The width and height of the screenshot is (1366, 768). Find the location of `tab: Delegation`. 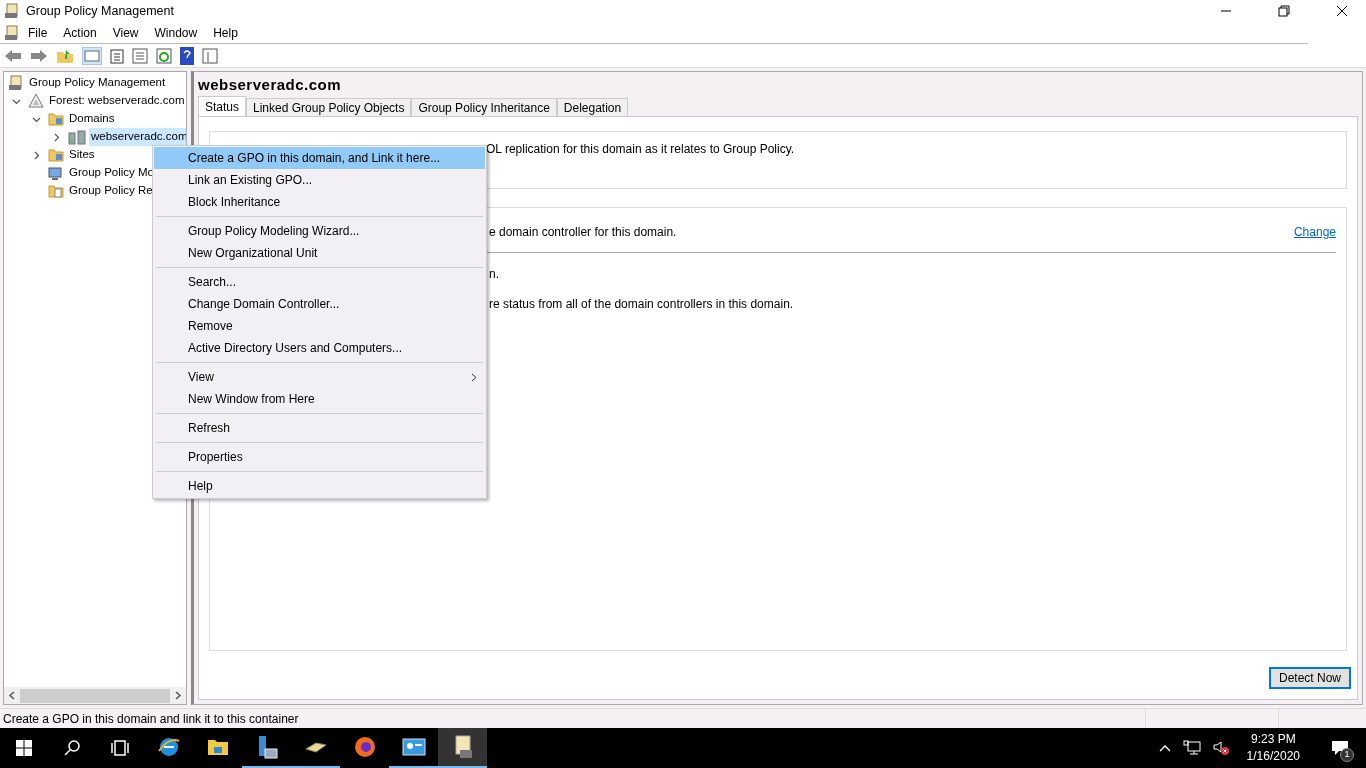

tab: Delegation is located at coordinates (592, 107).